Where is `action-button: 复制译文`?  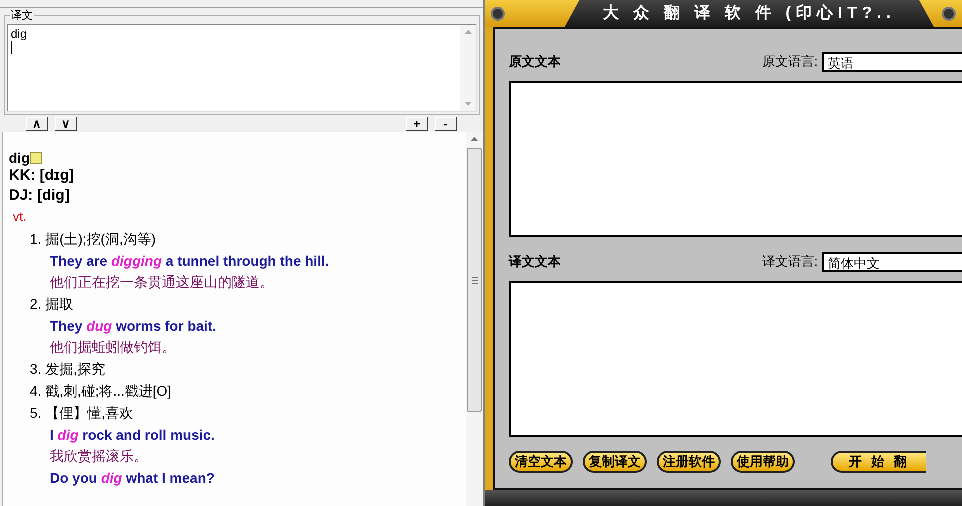
action-button: 复制译文 is located at coordinates (615, 462).